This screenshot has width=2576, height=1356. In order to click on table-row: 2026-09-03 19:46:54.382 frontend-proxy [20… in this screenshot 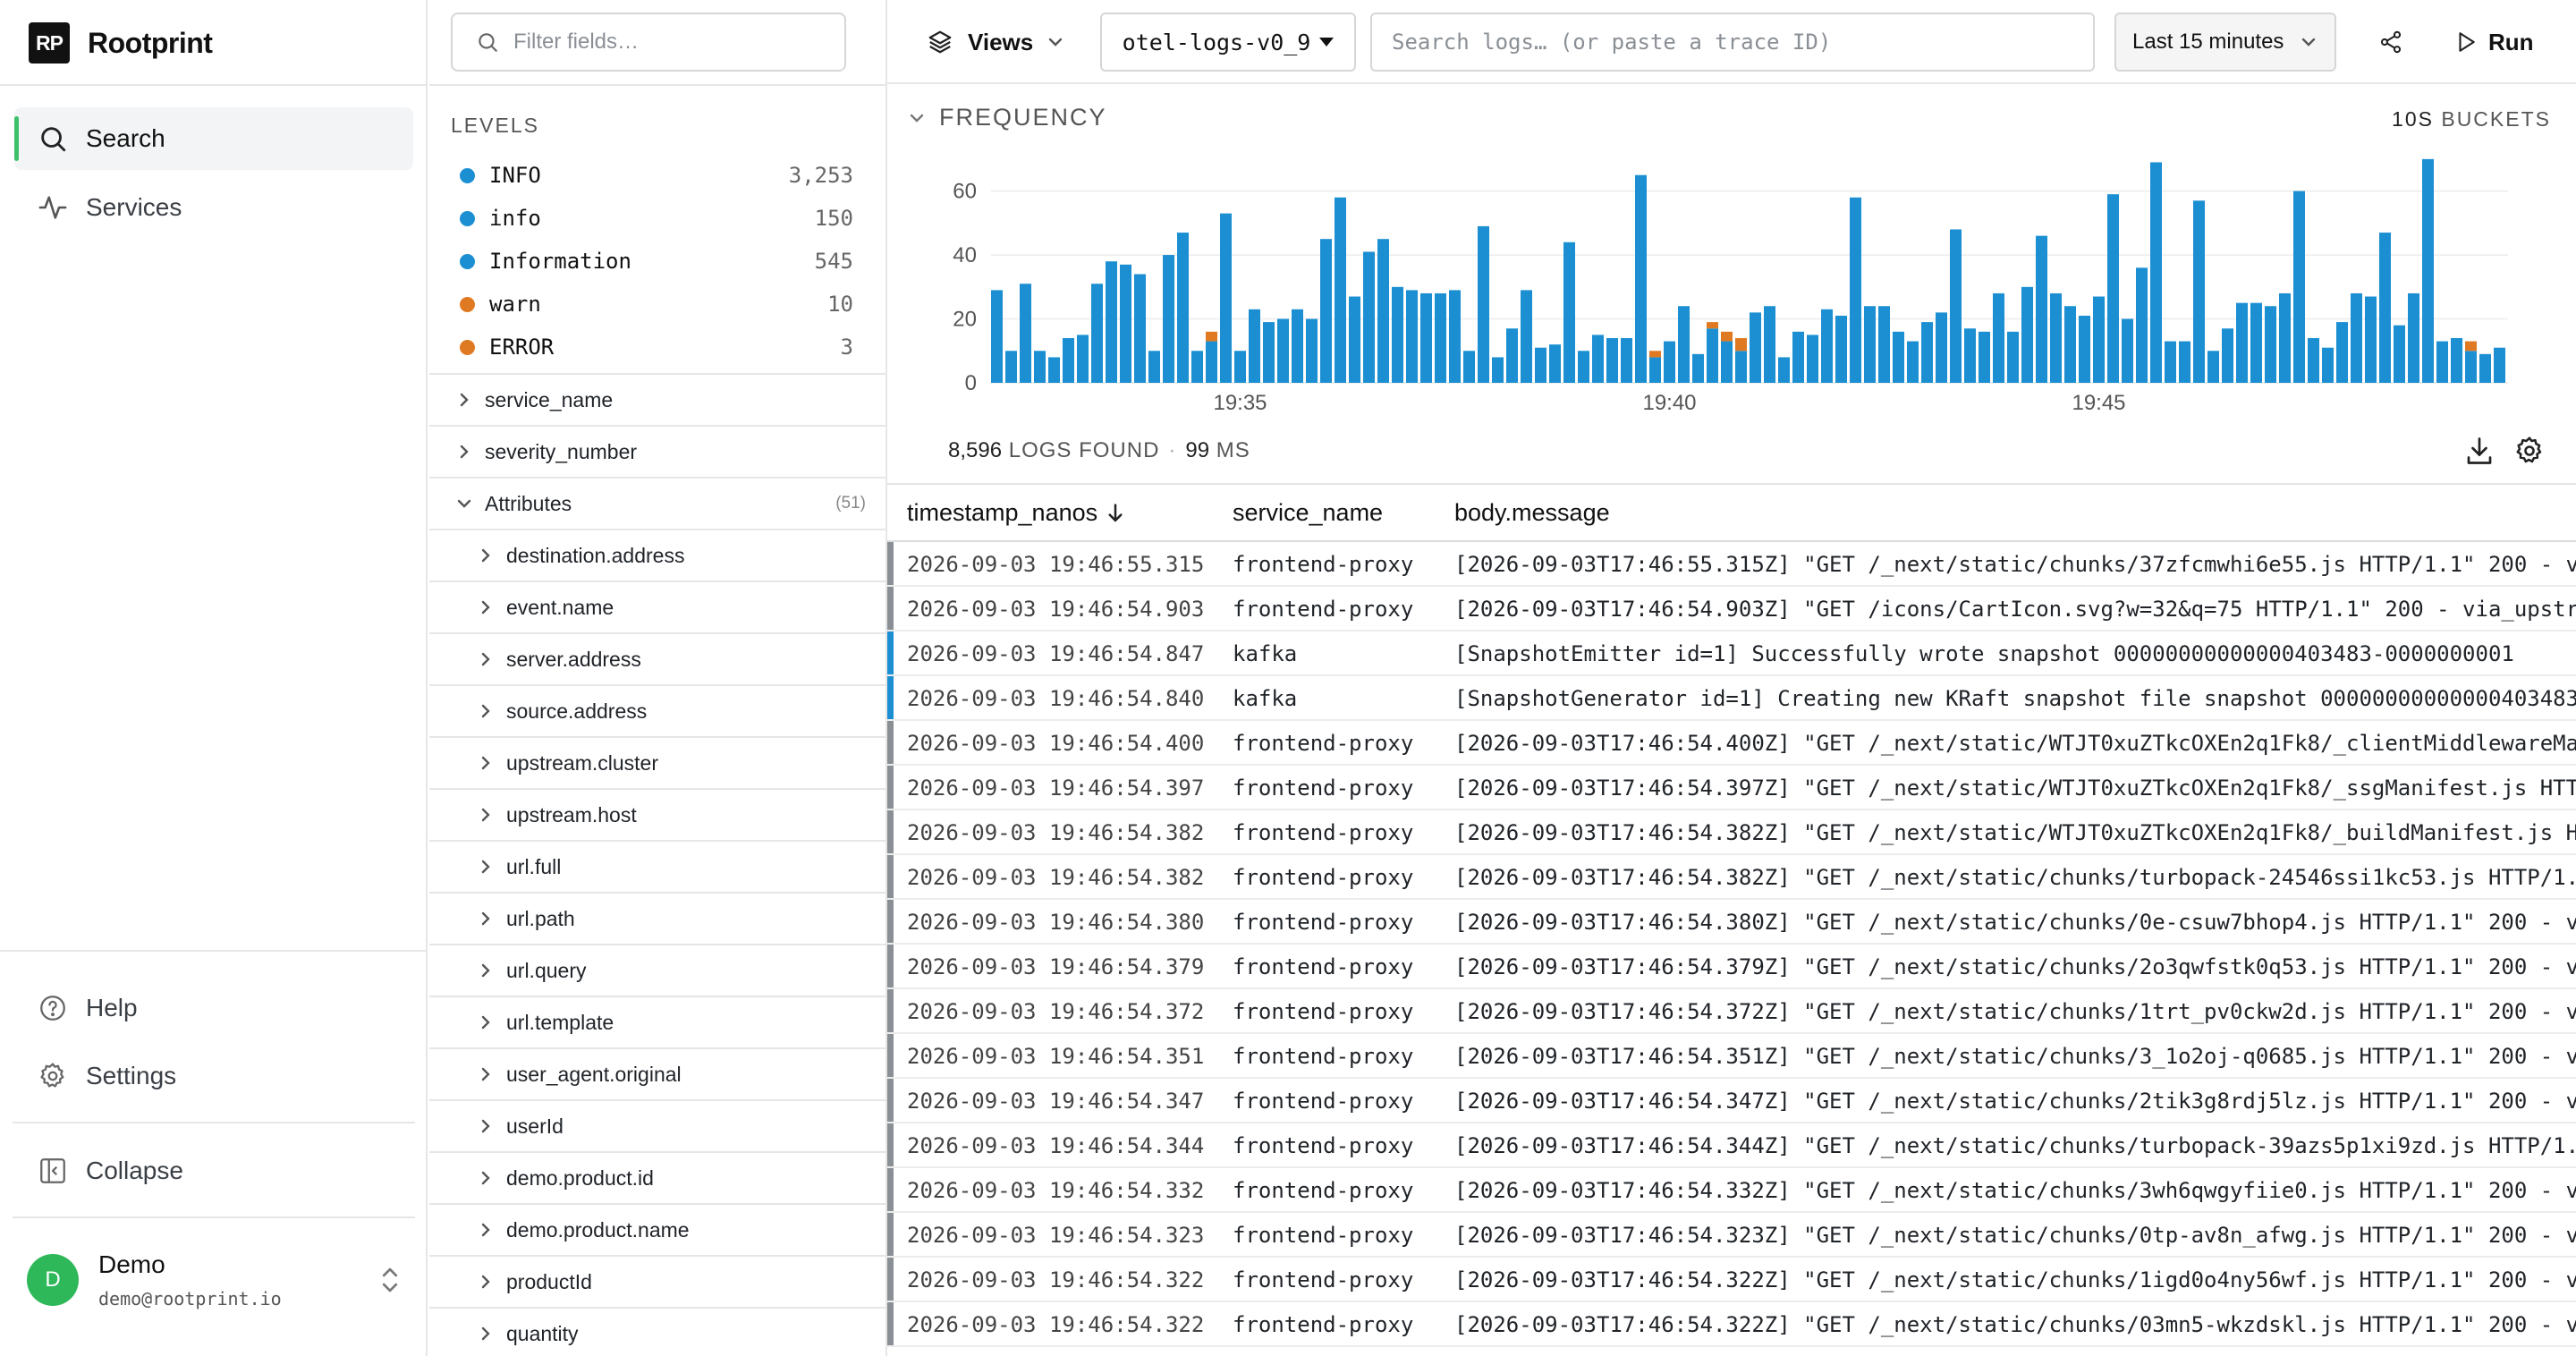, I will do `click(1731, 878)`.